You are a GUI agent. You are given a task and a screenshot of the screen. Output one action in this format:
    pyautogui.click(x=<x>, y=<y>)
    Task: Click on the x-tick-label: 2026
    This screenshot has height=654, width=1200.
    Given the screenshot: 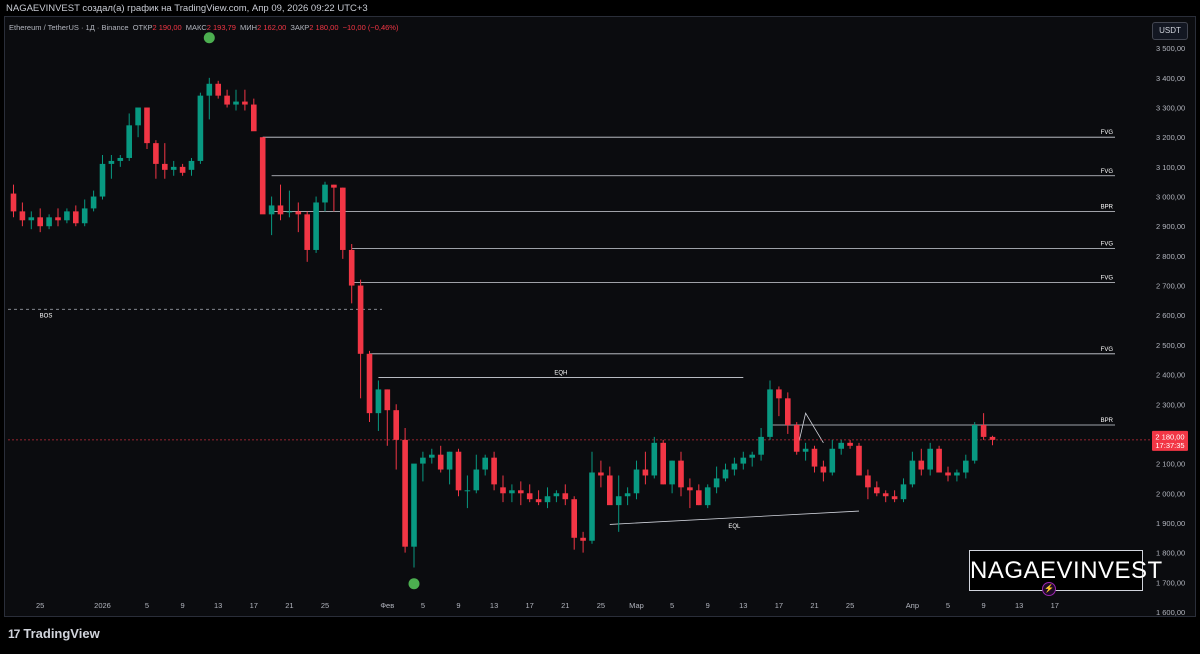 What is the action you would take?
    pyautogui.click(x=102, y=605)
    